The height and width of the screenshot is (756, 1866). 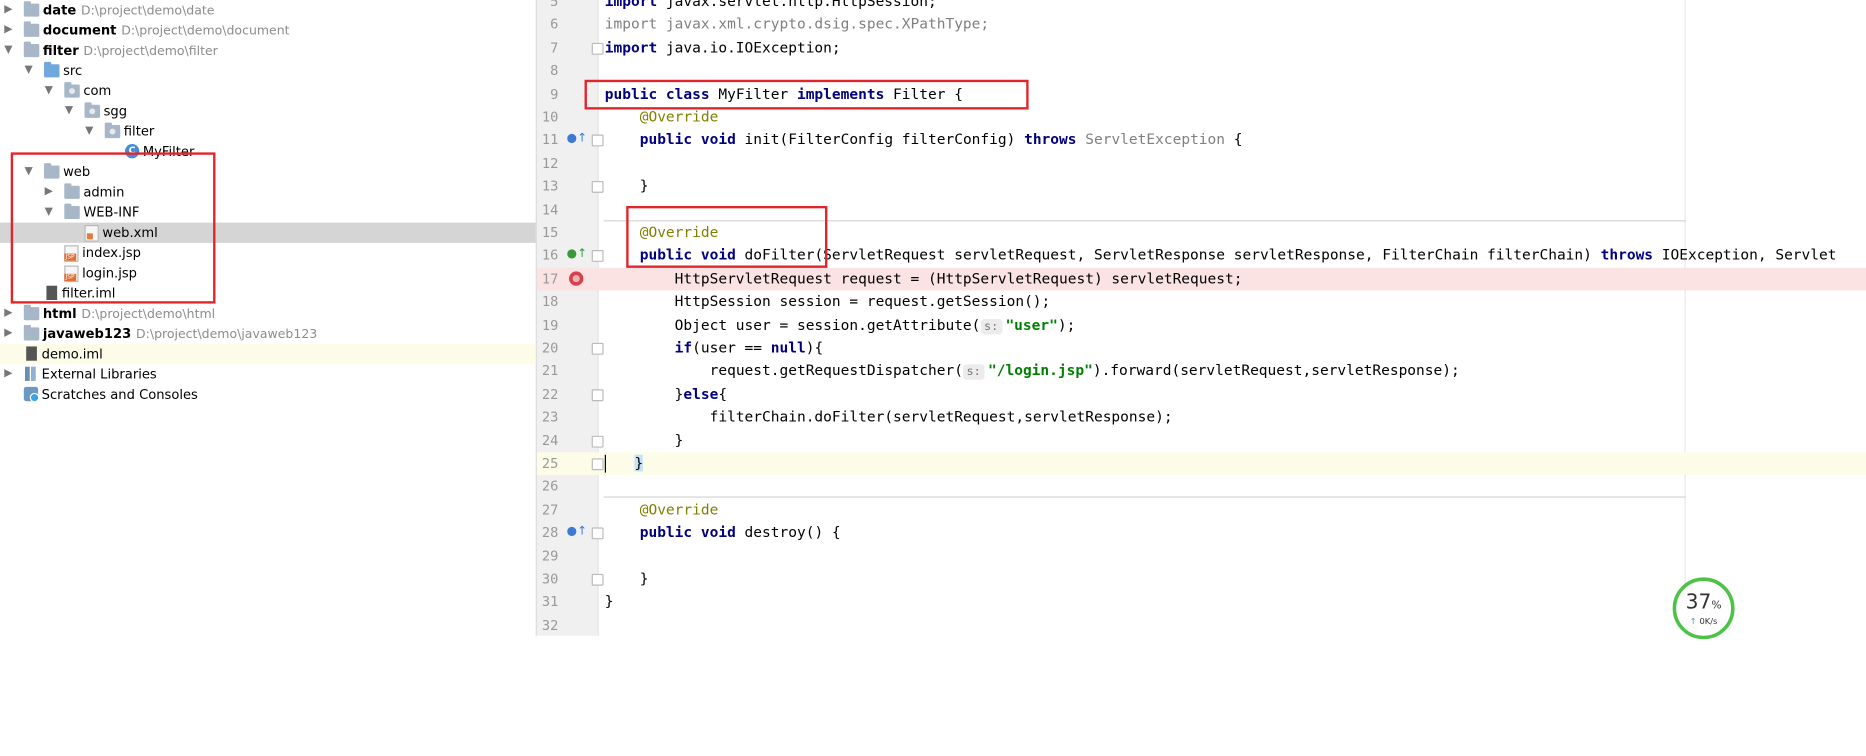 I want to click on tree-item-external-libraries: ▶ External Libraries, so click(x=268, y=374).